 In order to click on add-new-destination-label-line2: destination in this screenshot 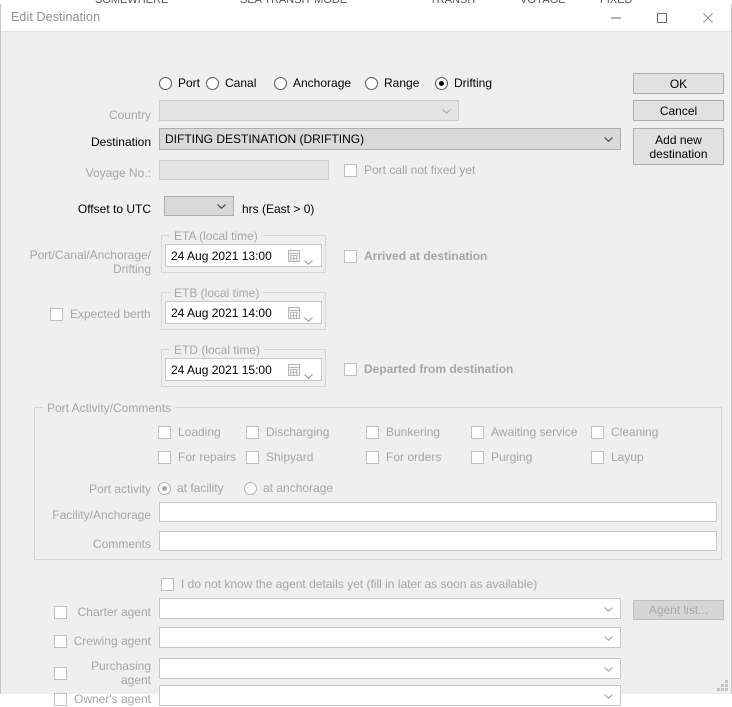, I will do `click(678, 153)`.